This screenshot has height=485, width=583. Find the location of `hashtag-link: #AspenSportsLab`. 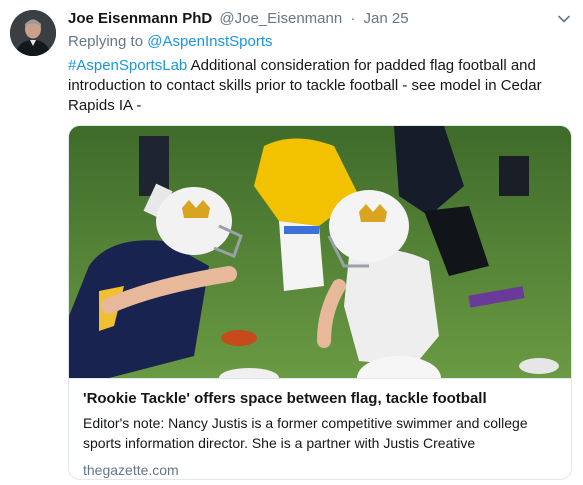

hashtag-link: #AspenSportsLab is located at coordinates (127, 65).